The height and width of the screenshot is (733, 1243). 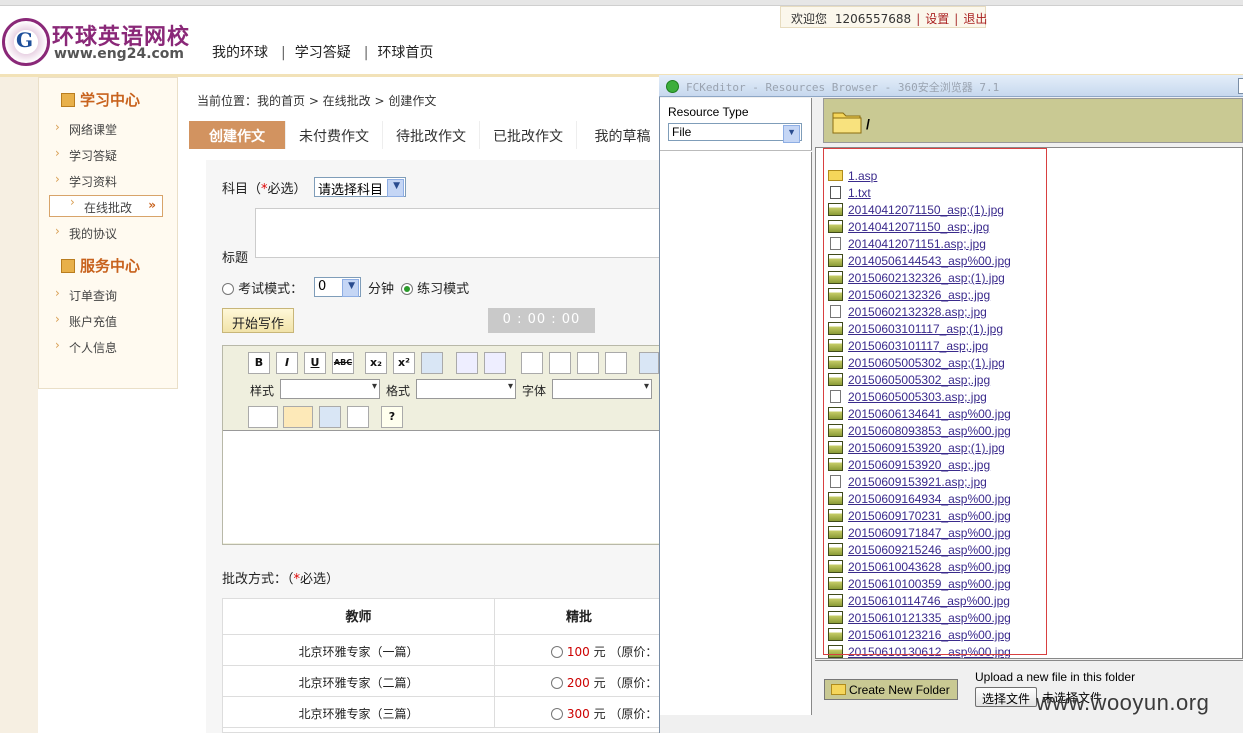 I want to click on sidebar-item-label: 在线批改, so click(x=108, y=208).